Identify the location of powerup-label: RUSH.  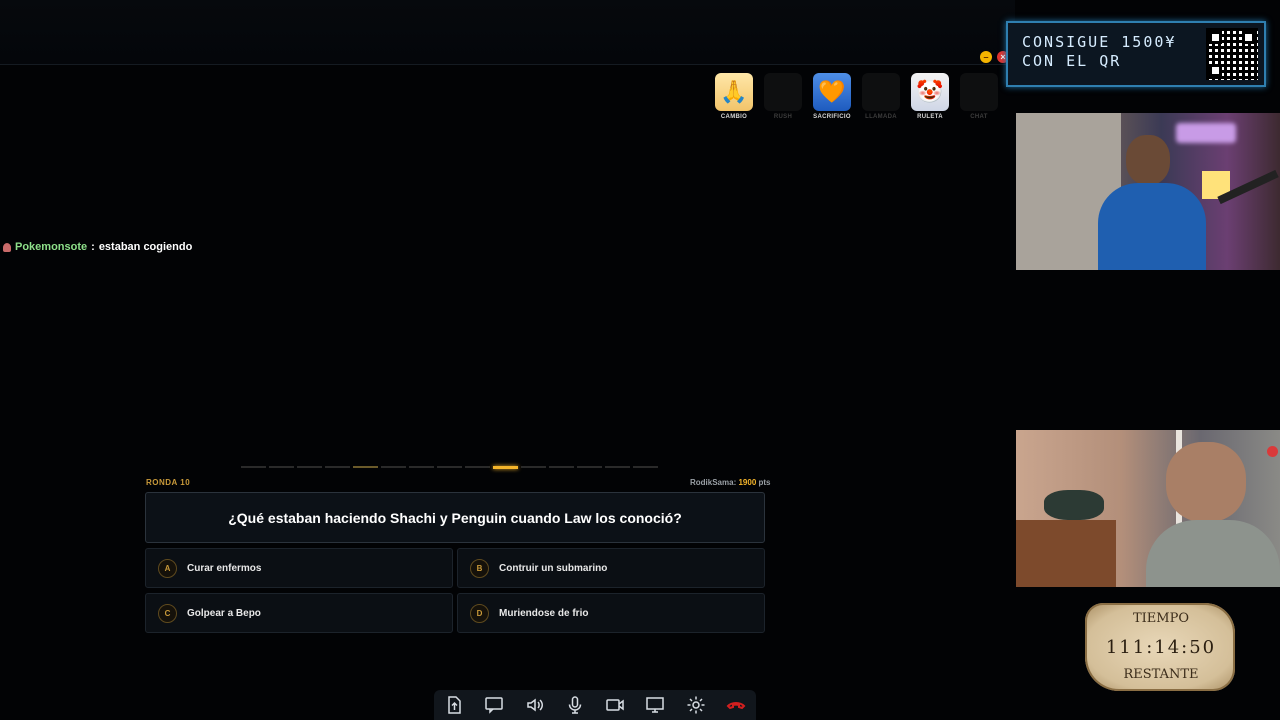
(783, 117).